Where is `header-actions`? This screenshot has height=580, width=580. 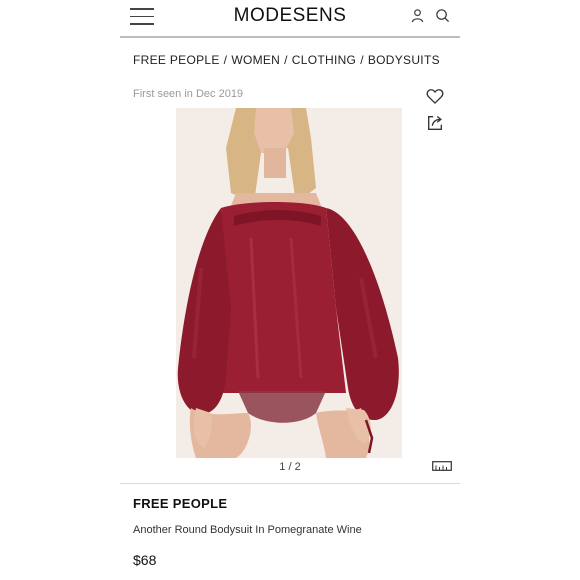
header-actions is located at coordinates (430, 15).